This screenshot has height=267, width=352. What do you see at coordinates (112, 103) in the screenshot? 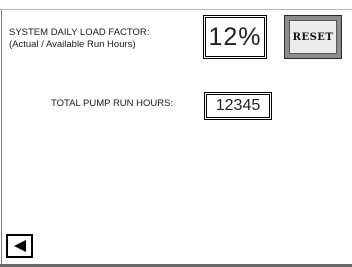
I see `pump-run-hours-label: TOTAL PUMP RUN HOURS:` at bounding box center [112, 103].